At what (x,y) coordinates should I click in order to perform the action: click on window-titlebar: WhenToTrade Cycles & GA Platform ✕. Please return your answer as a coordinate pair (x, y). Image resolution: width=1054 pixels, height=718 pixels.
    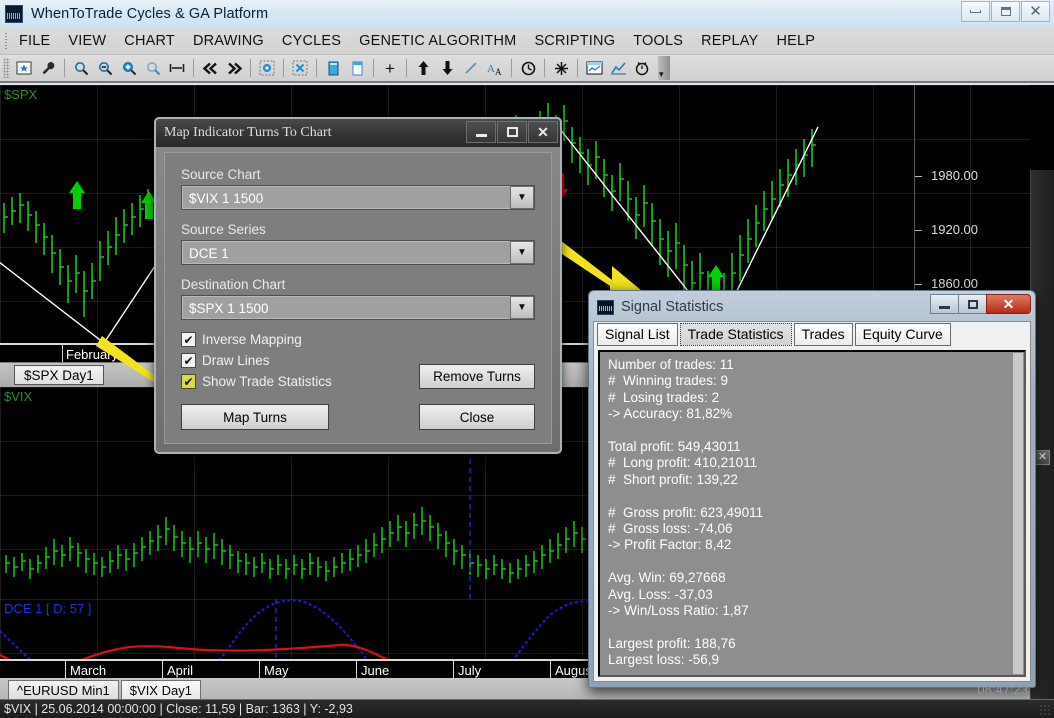
    Looking at the image, I should click on (527, 13).